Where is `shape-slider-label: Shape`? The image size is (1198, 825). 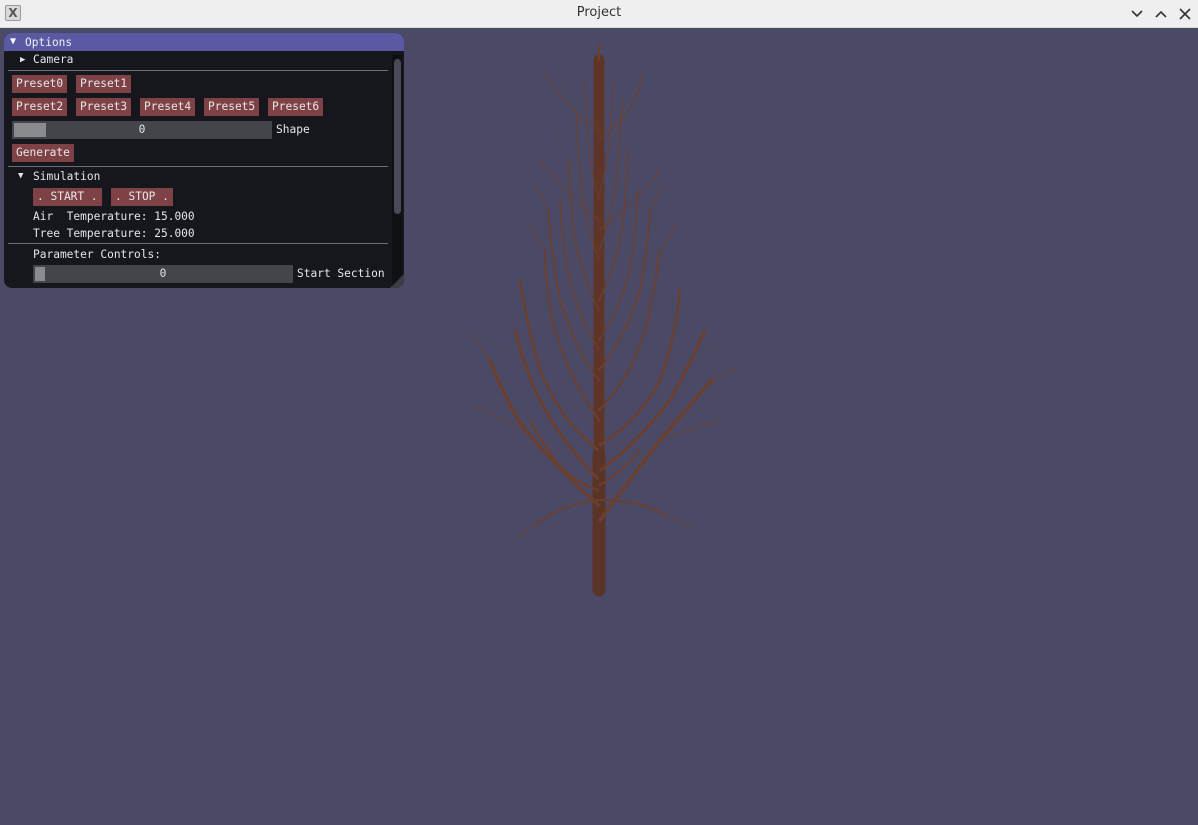
shape-slider-label: Shape is located at coordinates (293, 129).